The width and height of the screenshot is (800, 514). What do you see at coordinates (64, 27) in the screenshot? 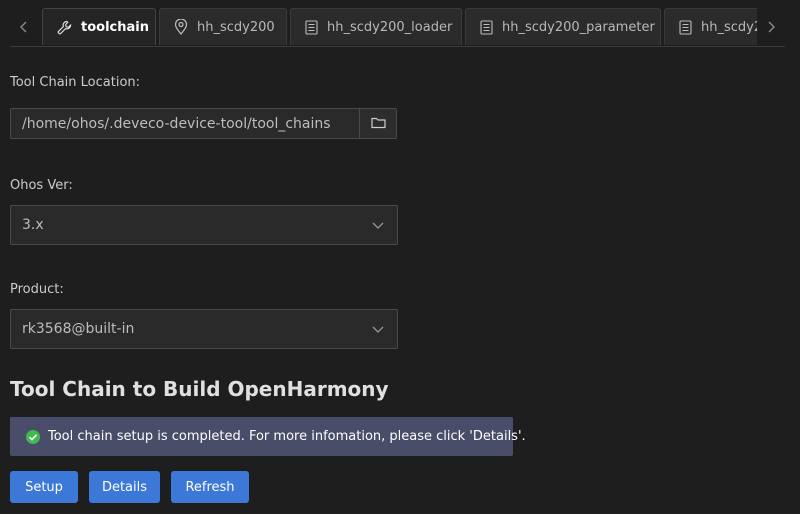
I see `wrench-icon` at bounding box center [64, 27].